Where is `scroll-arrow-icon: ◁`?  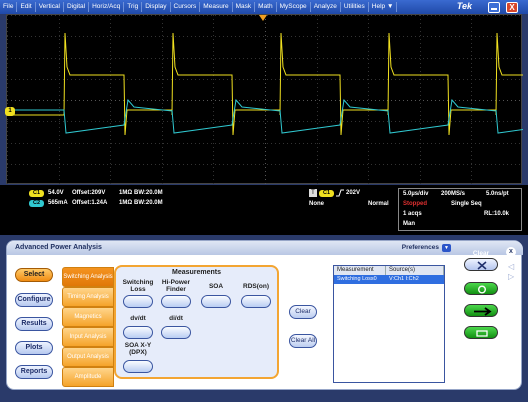 scroll-arrow-icon: ◁ is located at coordinates (511, 266).